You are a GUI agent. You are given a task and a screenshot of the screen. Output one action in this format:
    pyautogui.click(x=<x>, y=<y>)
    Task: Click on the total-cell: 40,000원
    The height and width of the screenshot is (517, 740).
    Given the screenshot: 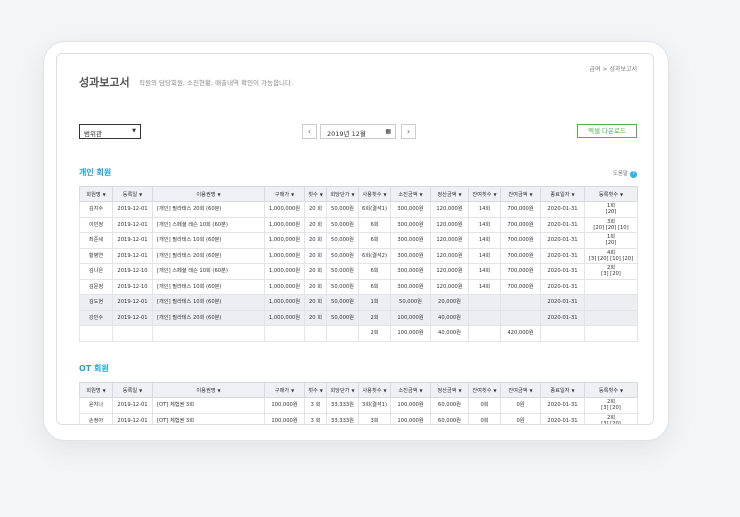 What is the action you would take?
    pyautogui.click(x=449, y=333)
    